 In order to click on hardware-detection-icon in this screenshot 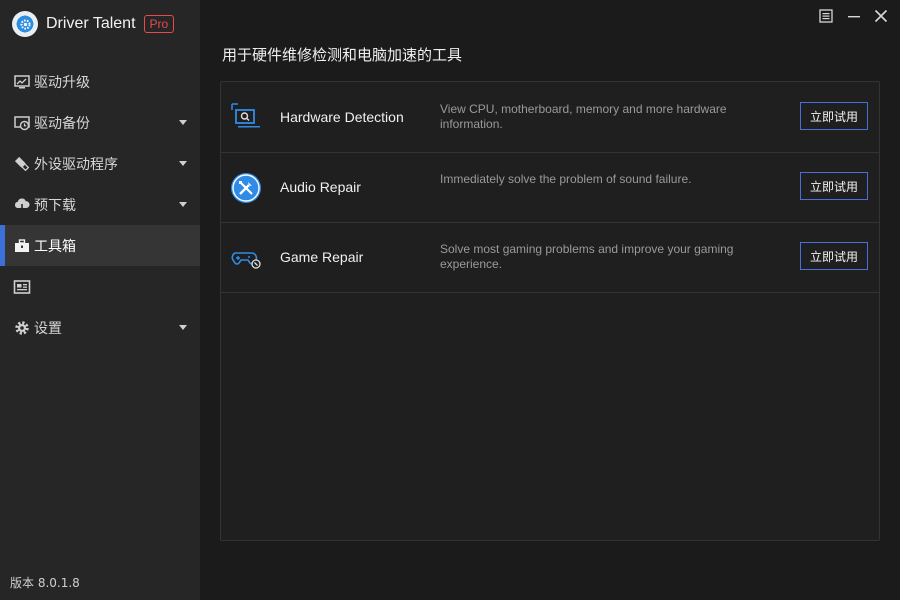, I will do `click(246, 118)`.